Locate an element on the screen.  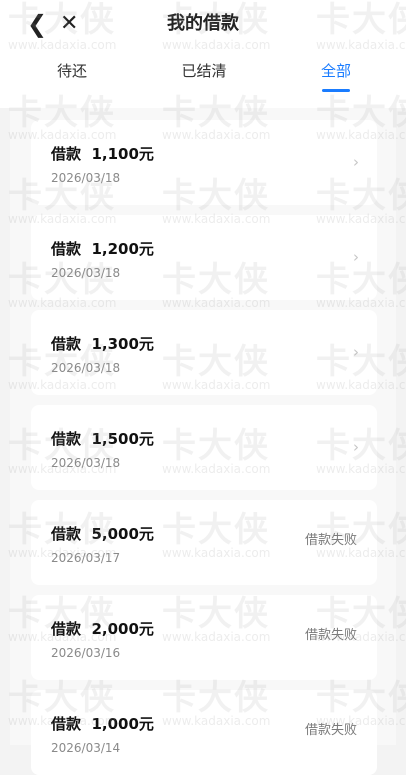
loan-card: 借款 2,000元 2026/03/16 借款失败 is located at coordinates (204, 637).